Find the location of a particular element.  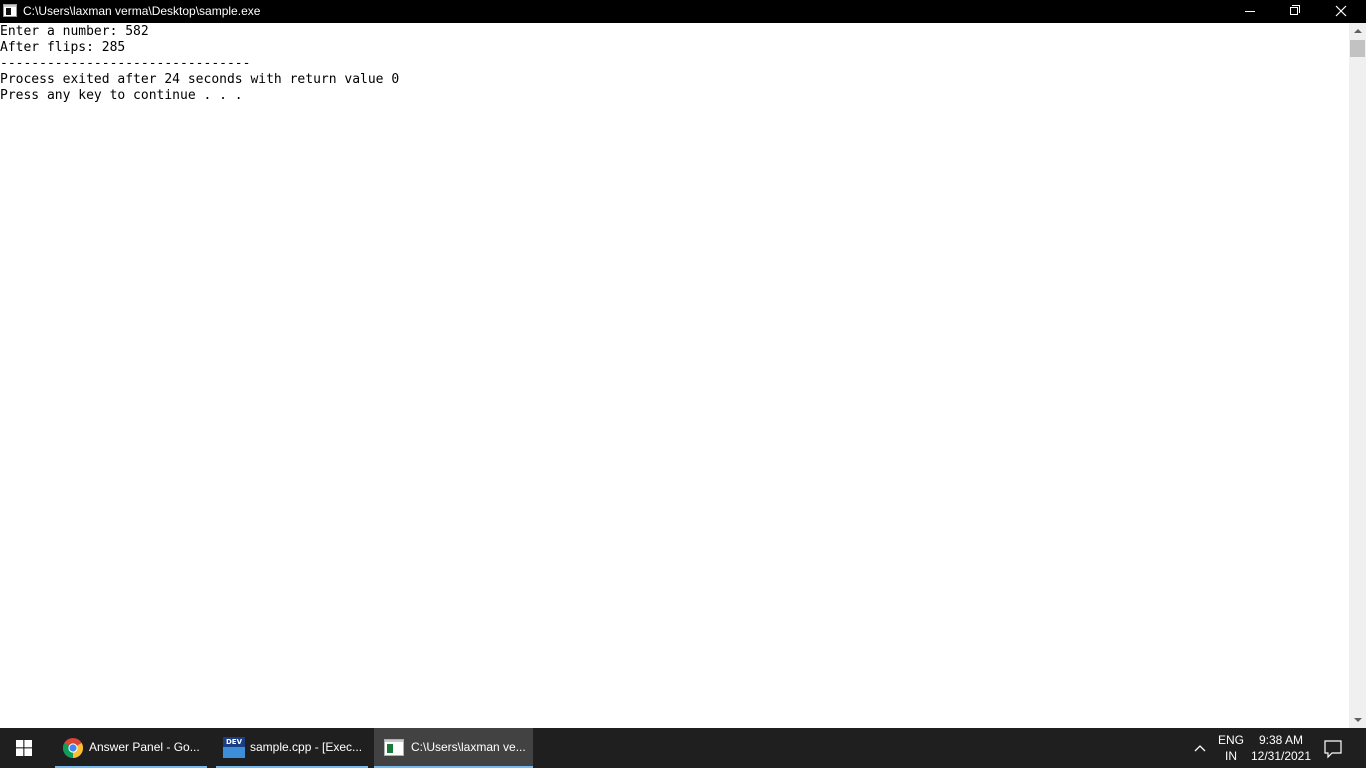

language-code: ENG is located at coordinates (1230, 740).